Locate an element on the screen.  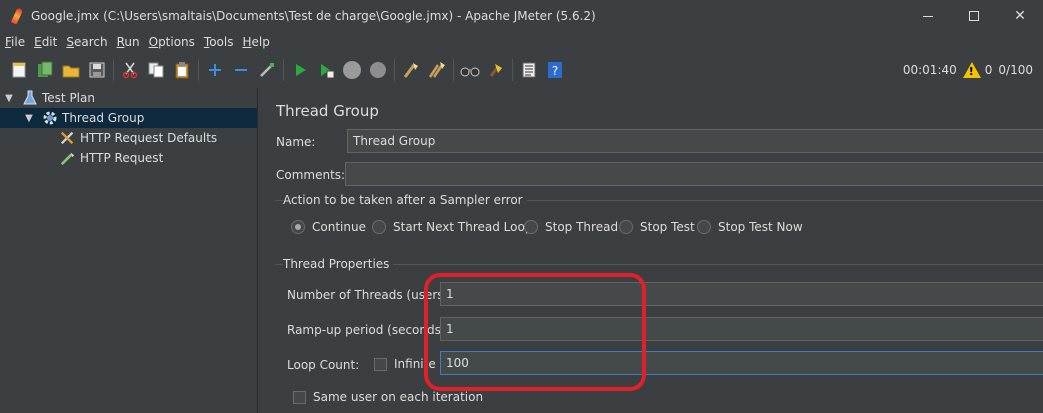
open-button is located at coordinates (71, 70).